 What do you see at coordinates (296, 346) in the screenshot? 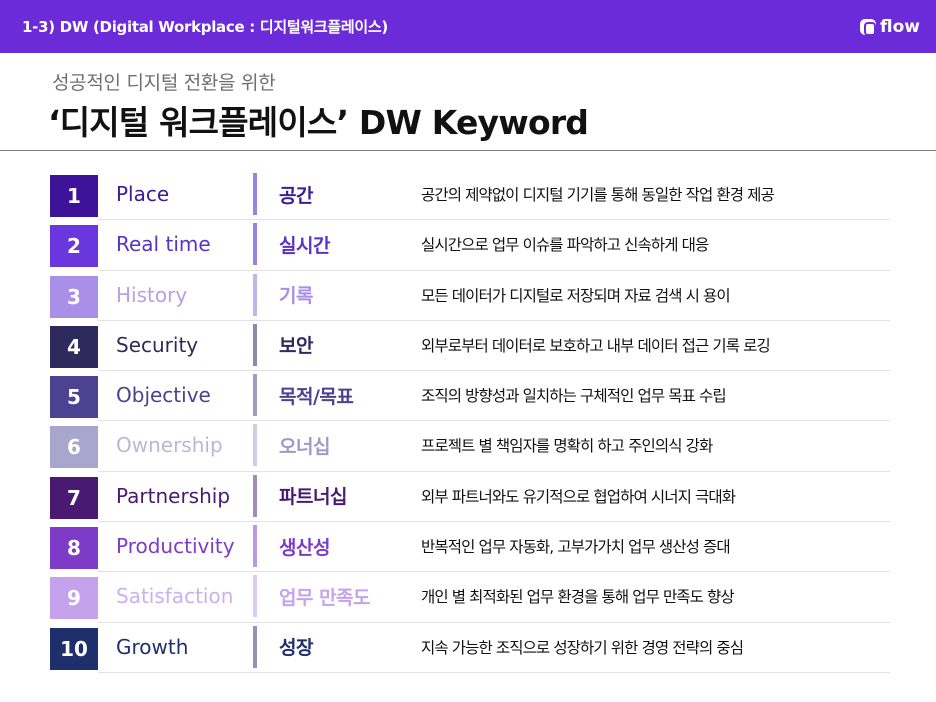
I see `keyword-korean: 보안` at bounding box center [296, 346].